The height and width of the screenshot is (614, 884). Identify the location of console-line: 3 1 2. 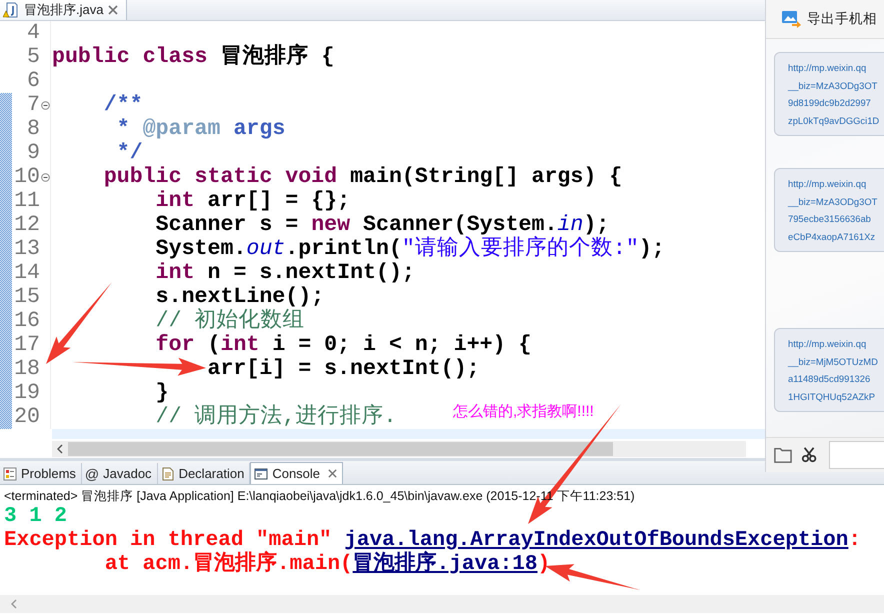
(36, 517).